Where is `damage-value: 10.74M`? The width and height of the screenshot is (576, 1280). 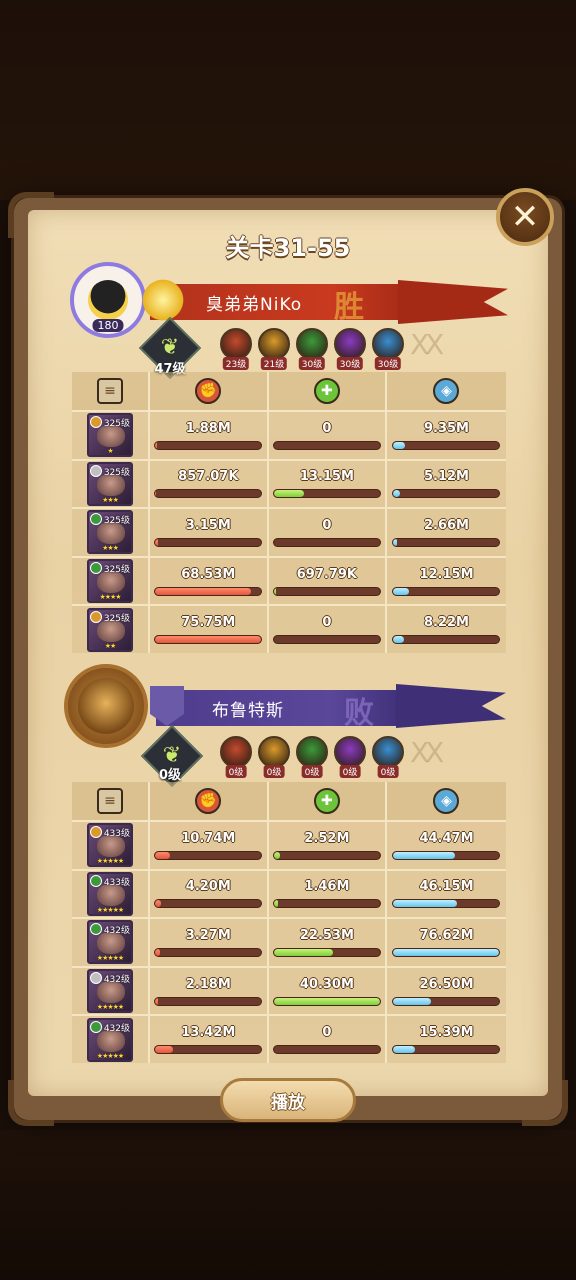 damage-value: 10.74M is located at coordinates (208, 838).